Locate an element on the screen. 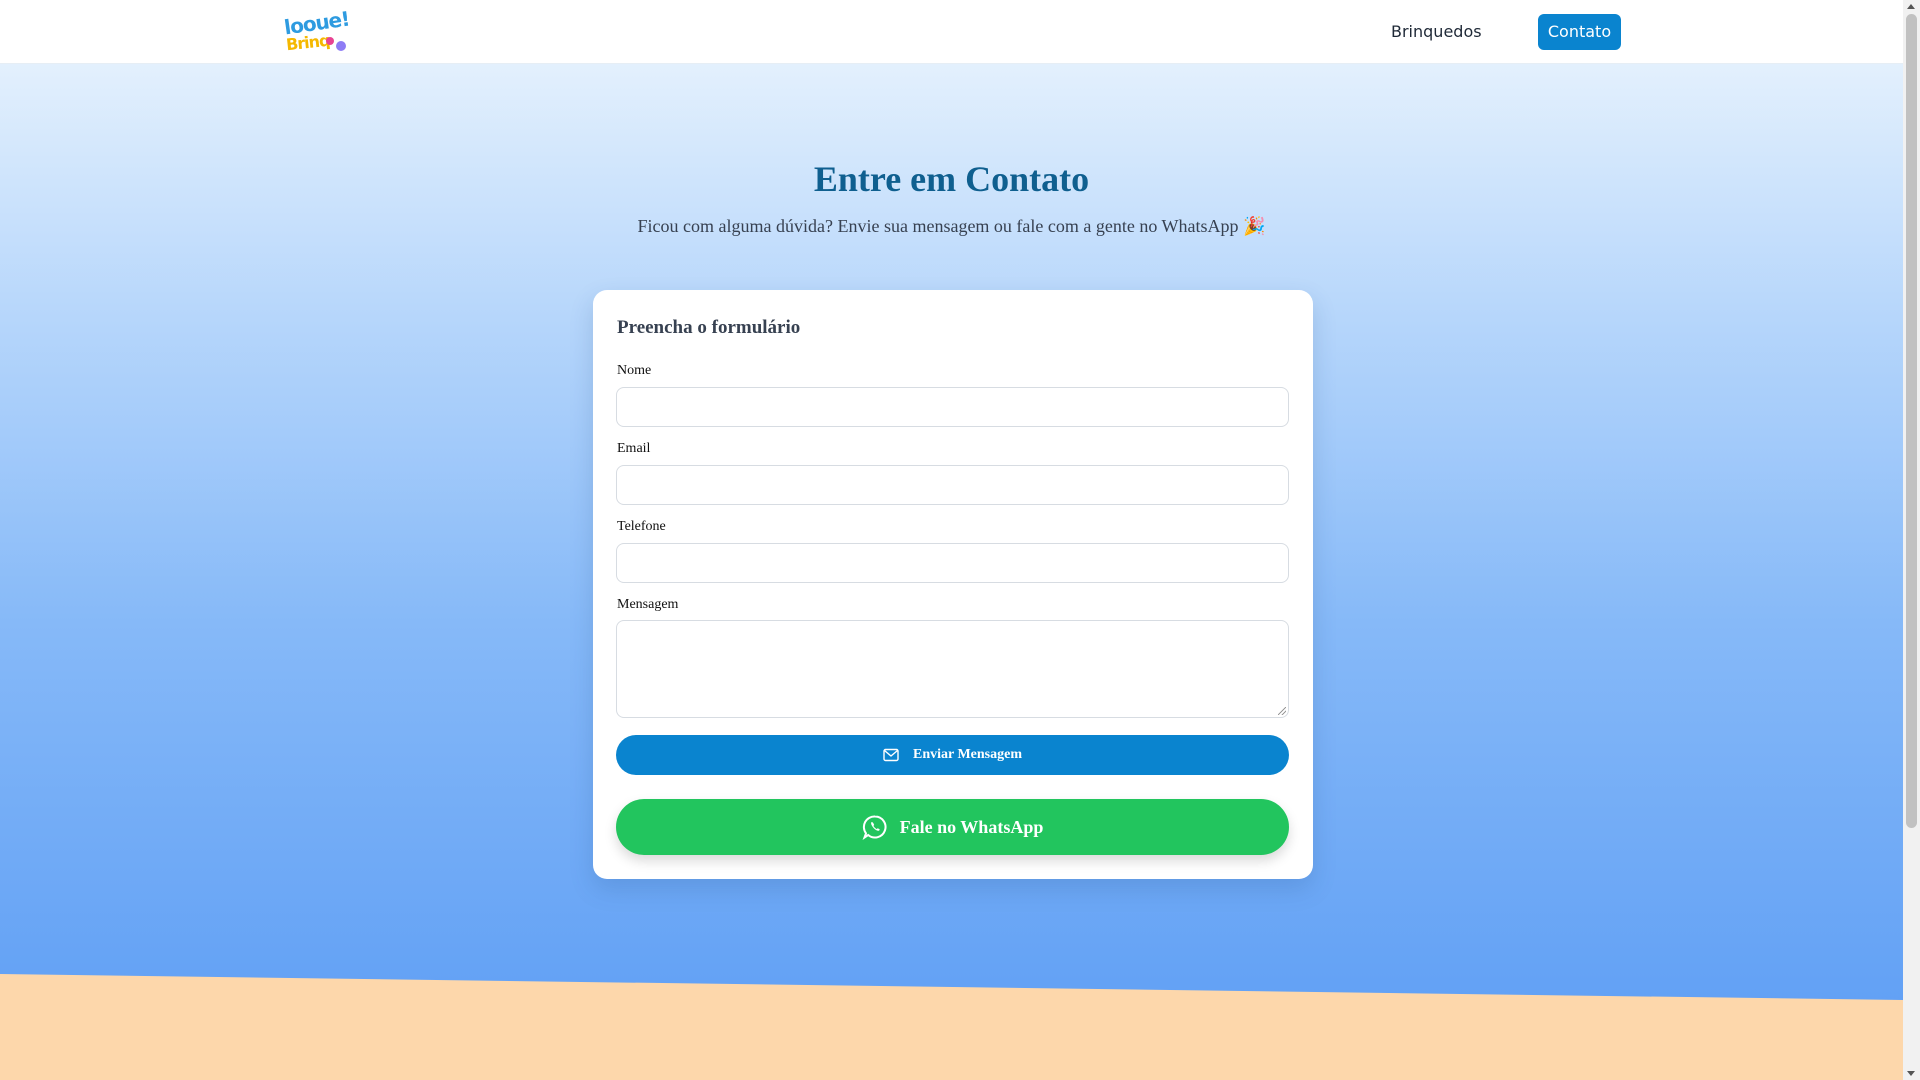 Image resolution: width=1920 pixels, height=1080 pixels. send-message-label: Enviar Mensagem is located at coordinates (967, 754).